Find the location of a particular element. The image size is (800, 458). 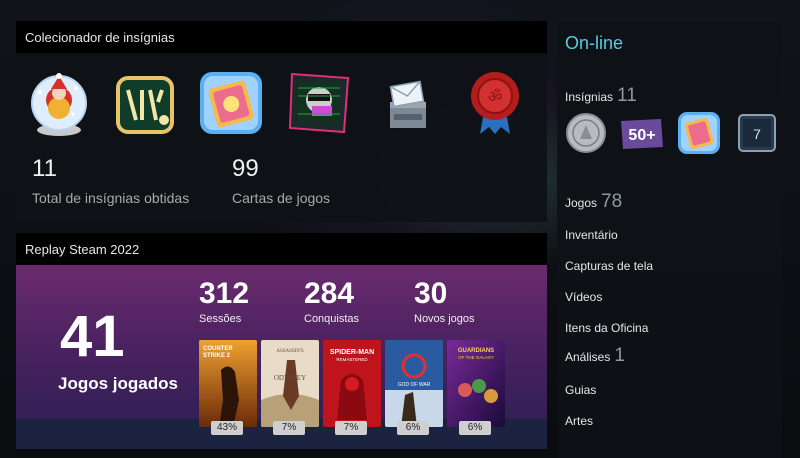

sidebar-item-workshop: Itens da Oficina is located at coordinates (606, 328).